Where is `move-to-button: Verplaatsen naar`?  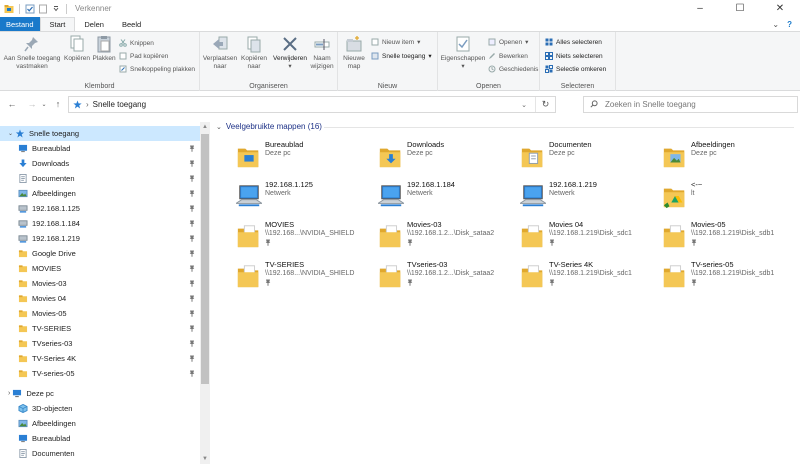 move-to-button: Verplaatsen naar is located at coordinates (220, 52).